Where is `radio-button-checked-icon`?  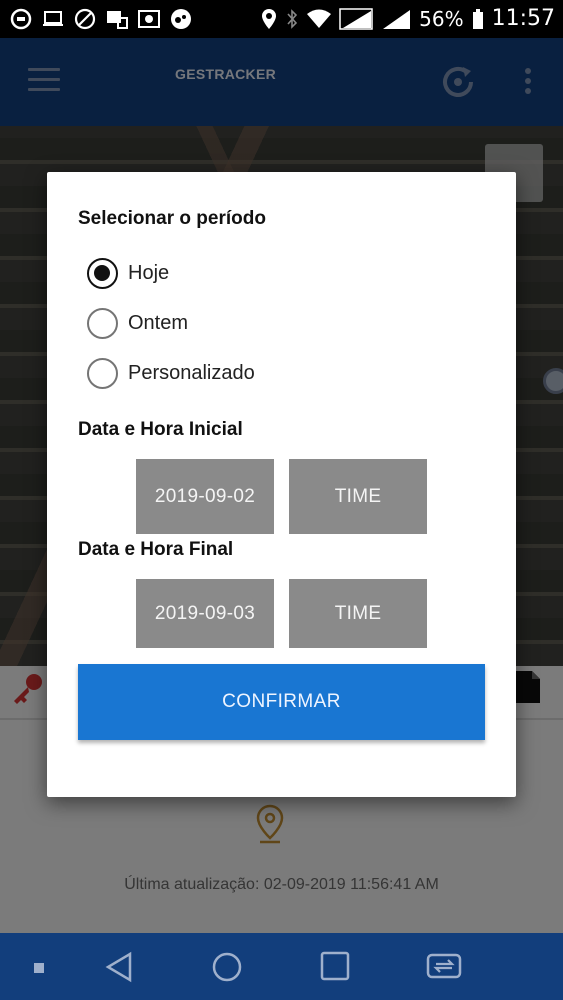
radio-button-checked-icon is located at coordinates (102, 273).